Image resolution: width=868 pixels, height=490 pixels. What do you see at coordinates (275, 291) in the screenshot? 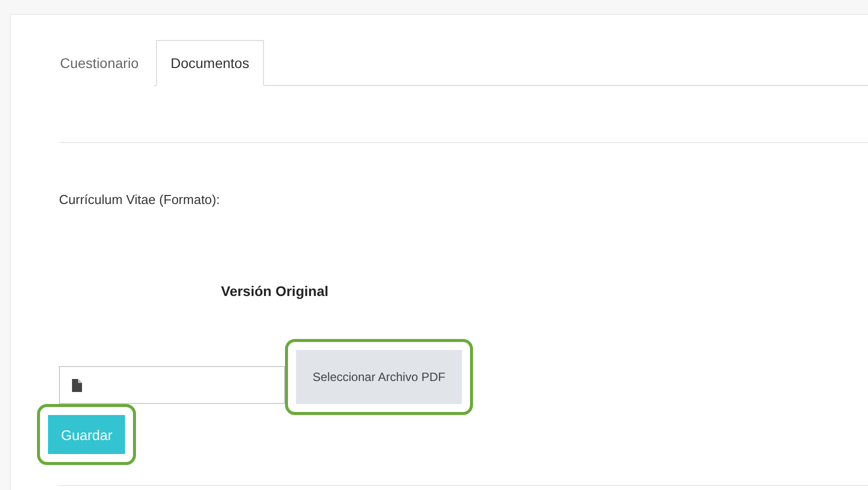
I see `version-heading: Versión Original` at bounding box center [275, 291].